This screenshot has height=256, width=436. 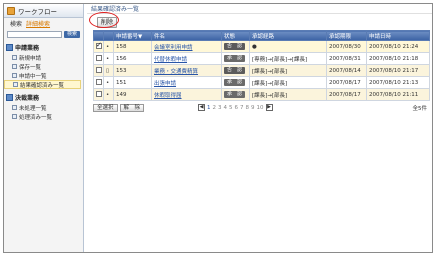 What do you see at coordinates (215, 108) in the screenshot?
I see `page-link: 2` at bounding box center [215, 108].